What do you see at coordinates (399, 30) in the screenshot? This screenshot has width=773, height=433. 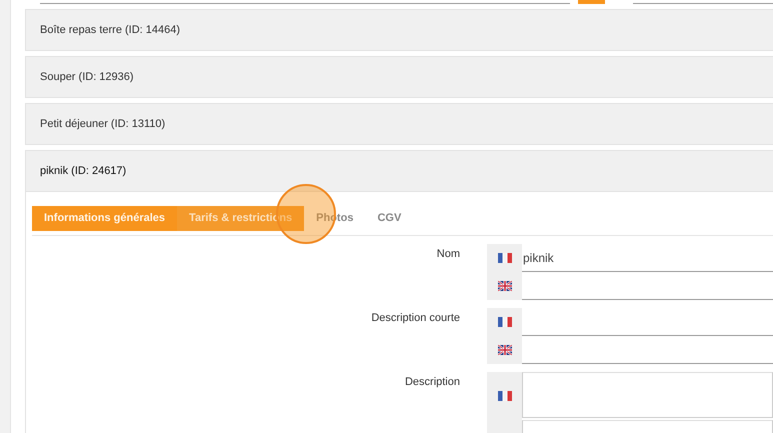 I see `accordion-header: Boîte repas terre (ID: 14464)` at bounding box center [399, 30].